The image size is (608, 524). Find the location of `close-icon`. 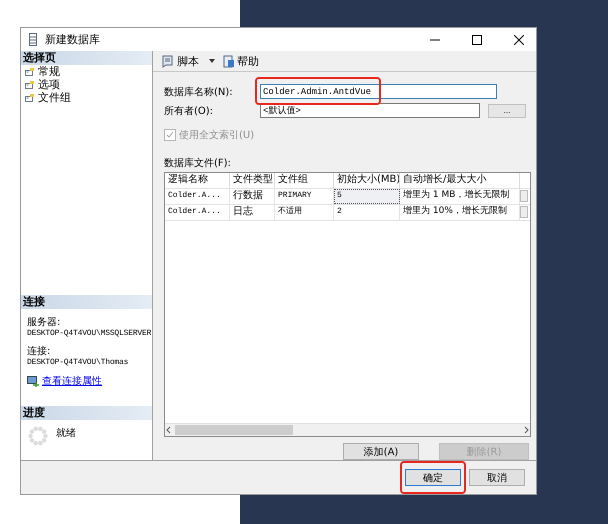

close-icon is located at coordinates (519, 39).